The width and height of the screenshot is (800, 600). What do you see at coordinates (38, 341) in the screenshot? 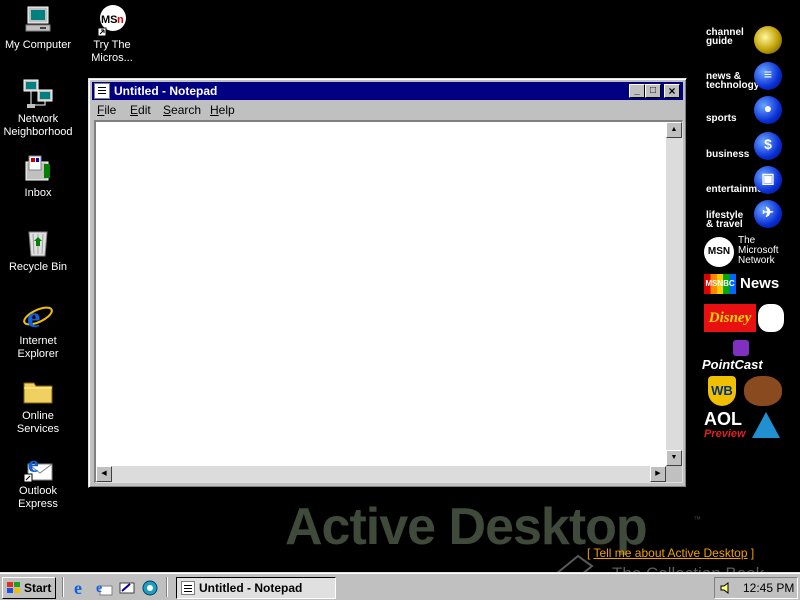
I see `desktop-icon-label: Internet` at bounding box center [38, 341].